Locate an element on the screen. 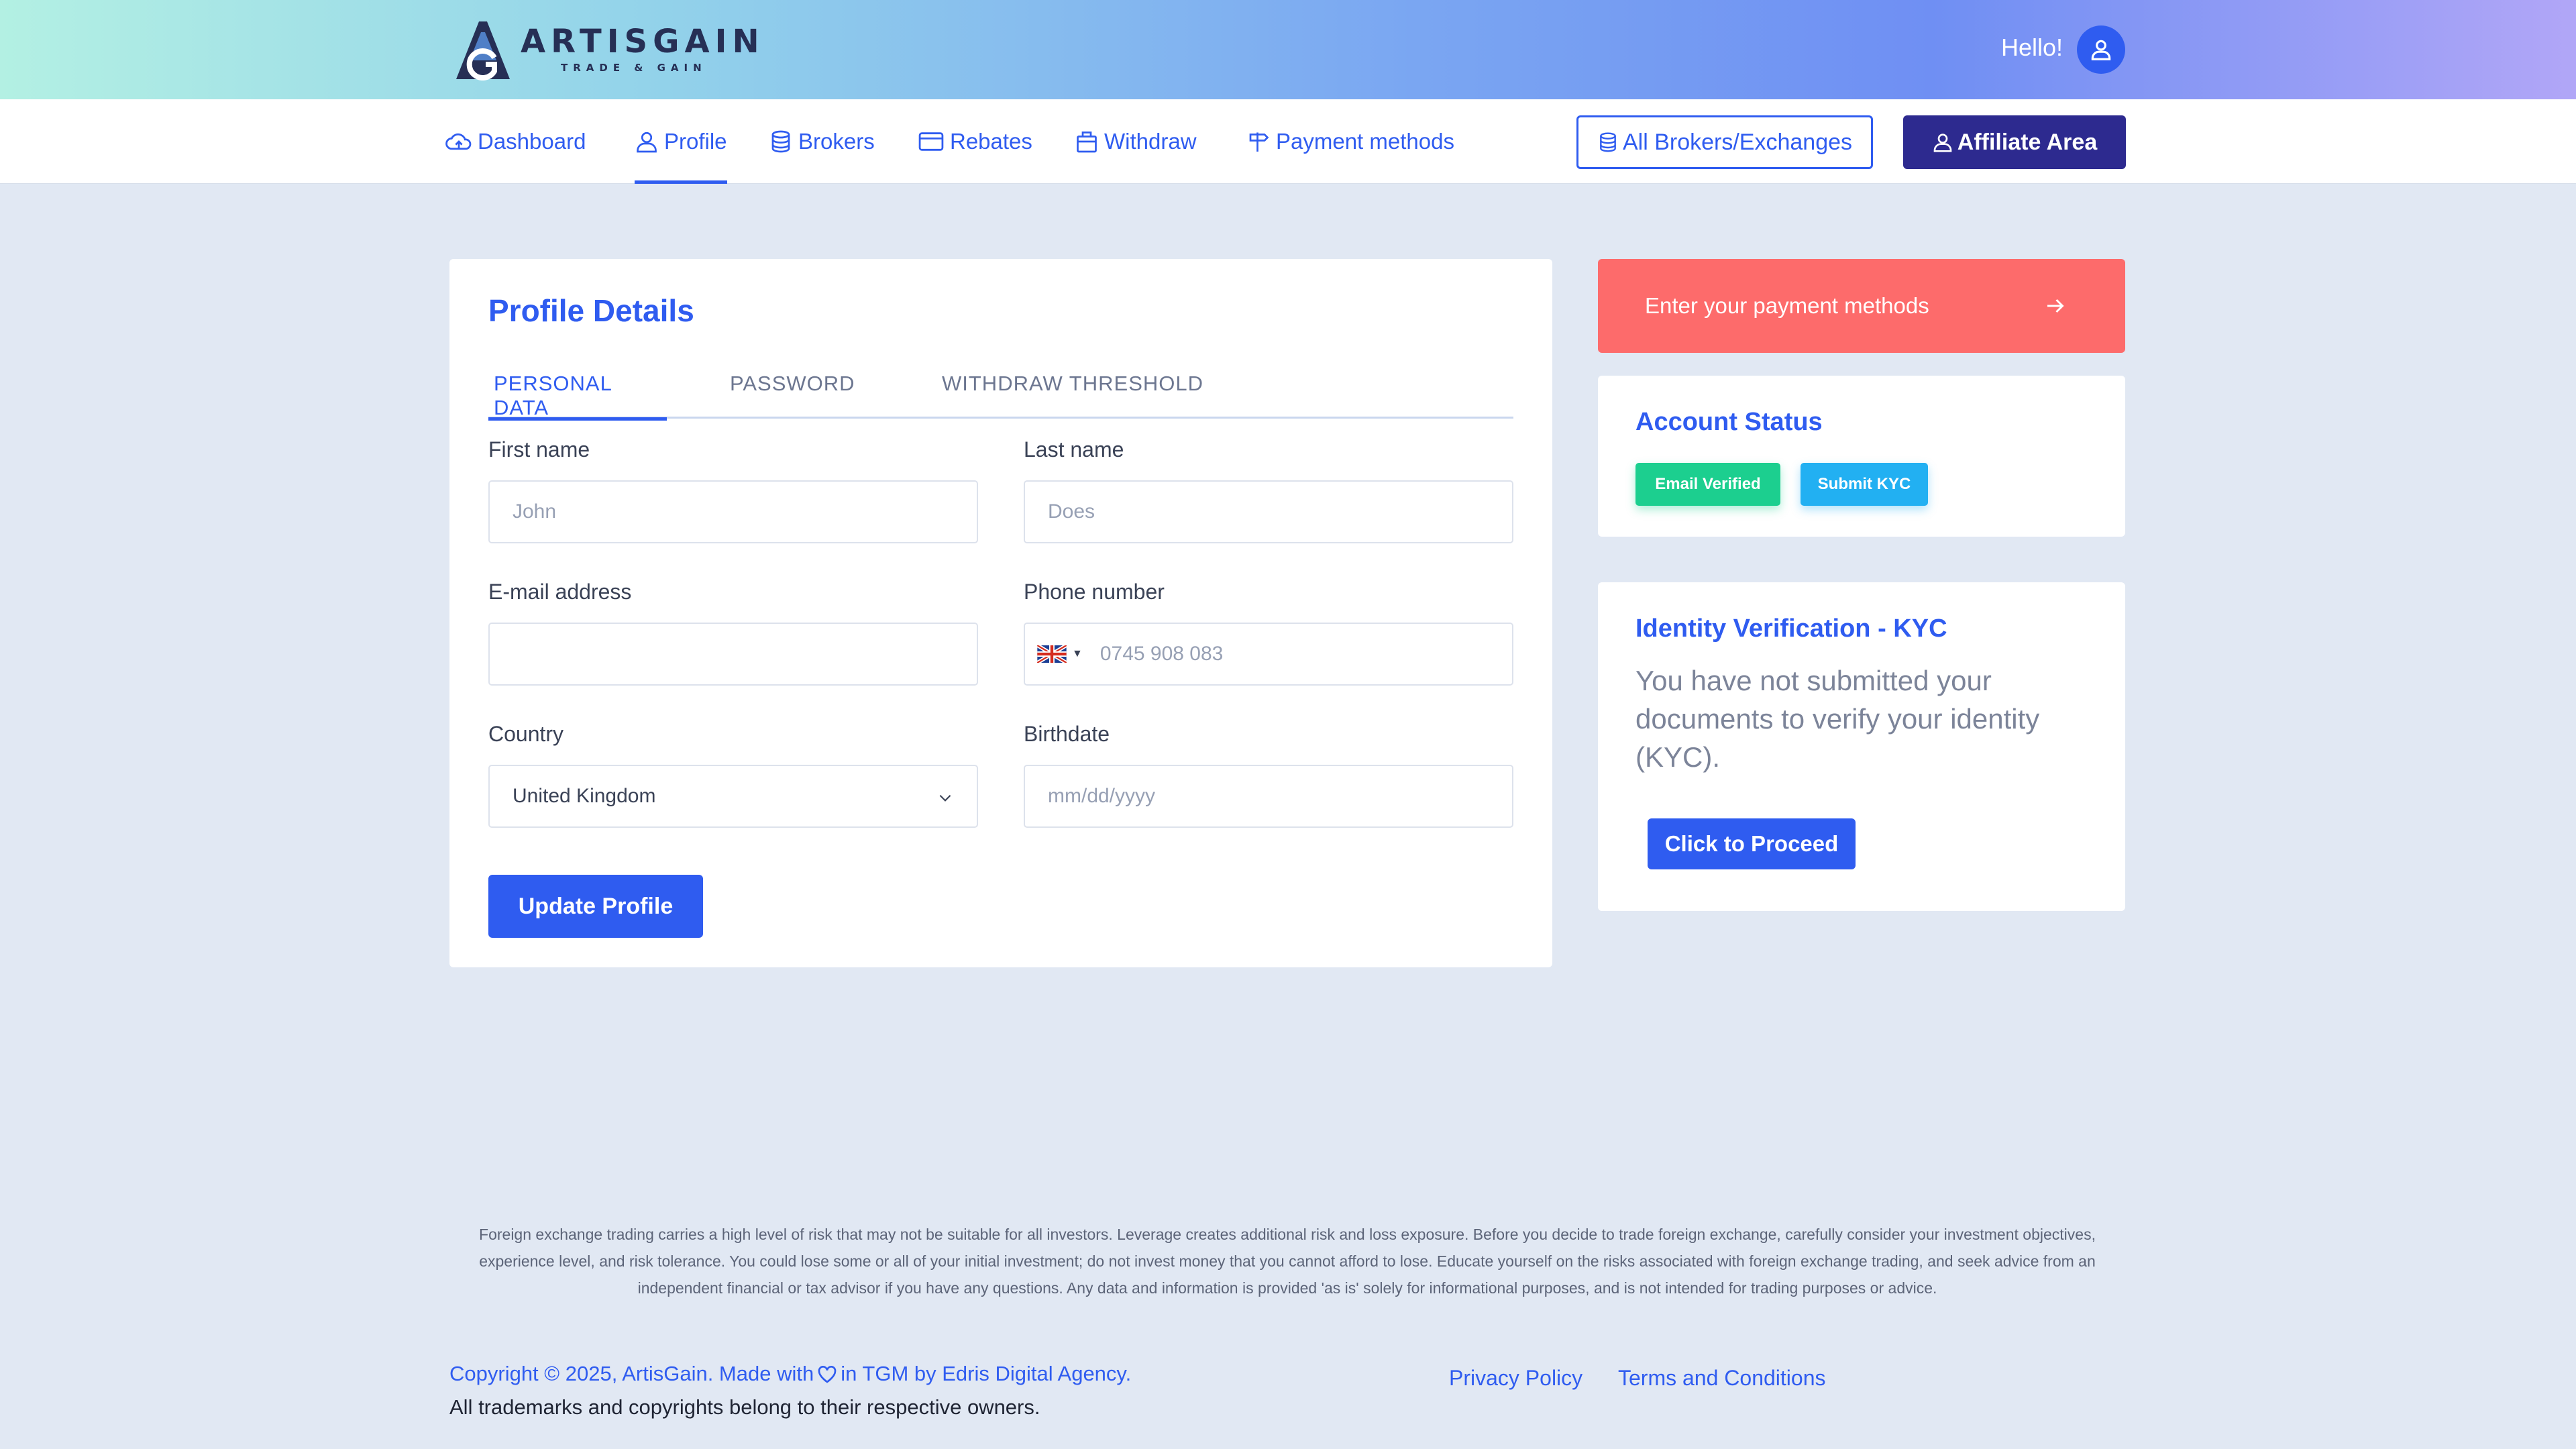 This screenshot has height=1449, width=2576. greeting-text: Hello! is located at coordinates (2031, 47).